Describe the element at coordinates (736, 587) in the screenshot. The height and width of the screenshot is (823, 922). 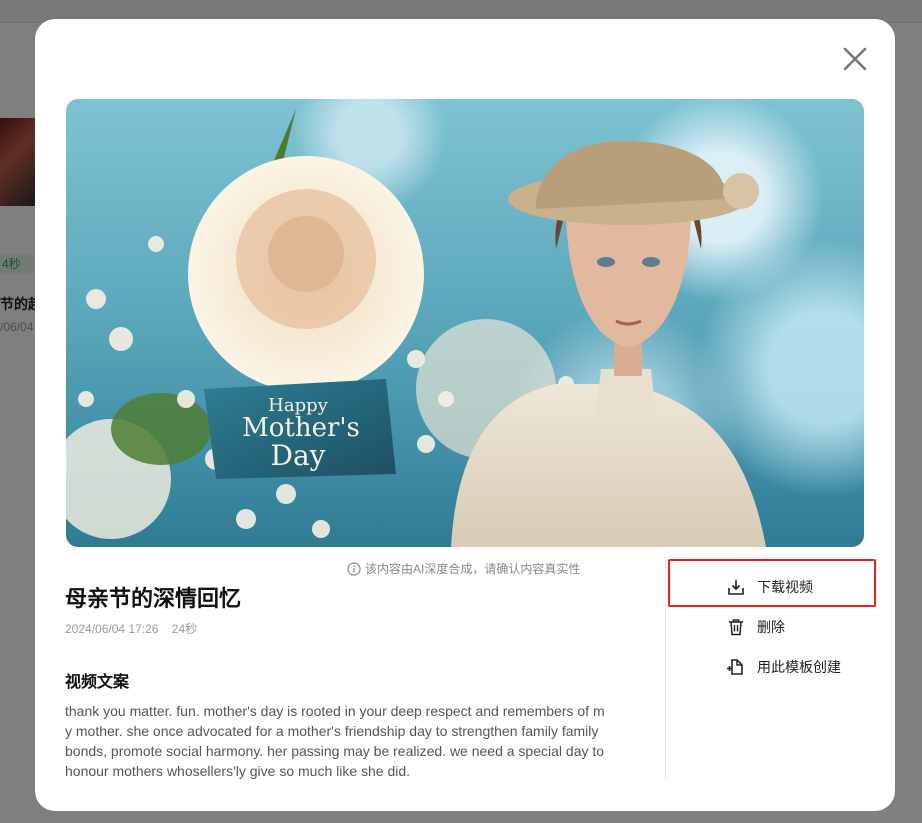
I see `download-icon` at that location.